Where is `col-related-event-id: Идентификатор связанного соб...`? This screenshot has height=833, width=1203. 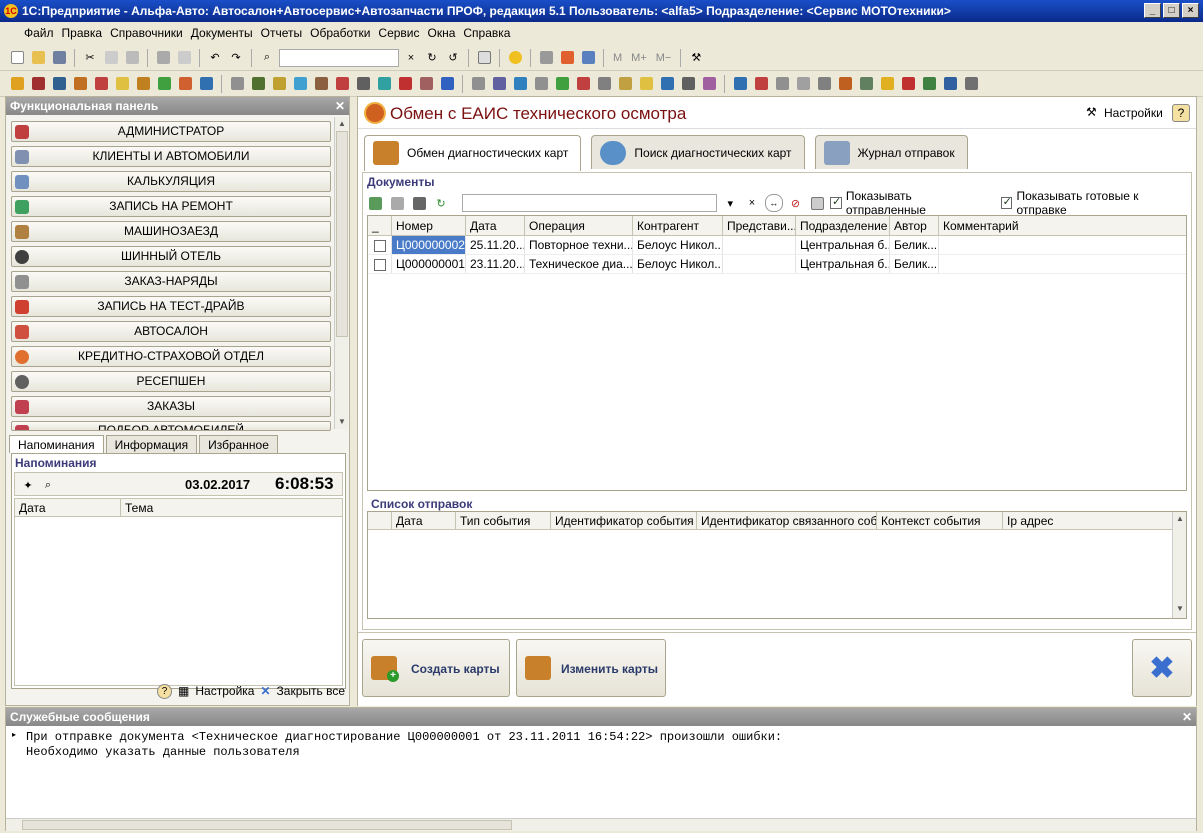 col-related-event-id: Идентификатор связанного соб... is located at coordinates (787, 520).